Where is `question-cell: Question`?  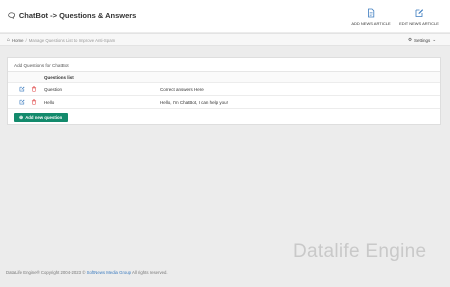
question-cell: Question is located at coordinates (53, 89).